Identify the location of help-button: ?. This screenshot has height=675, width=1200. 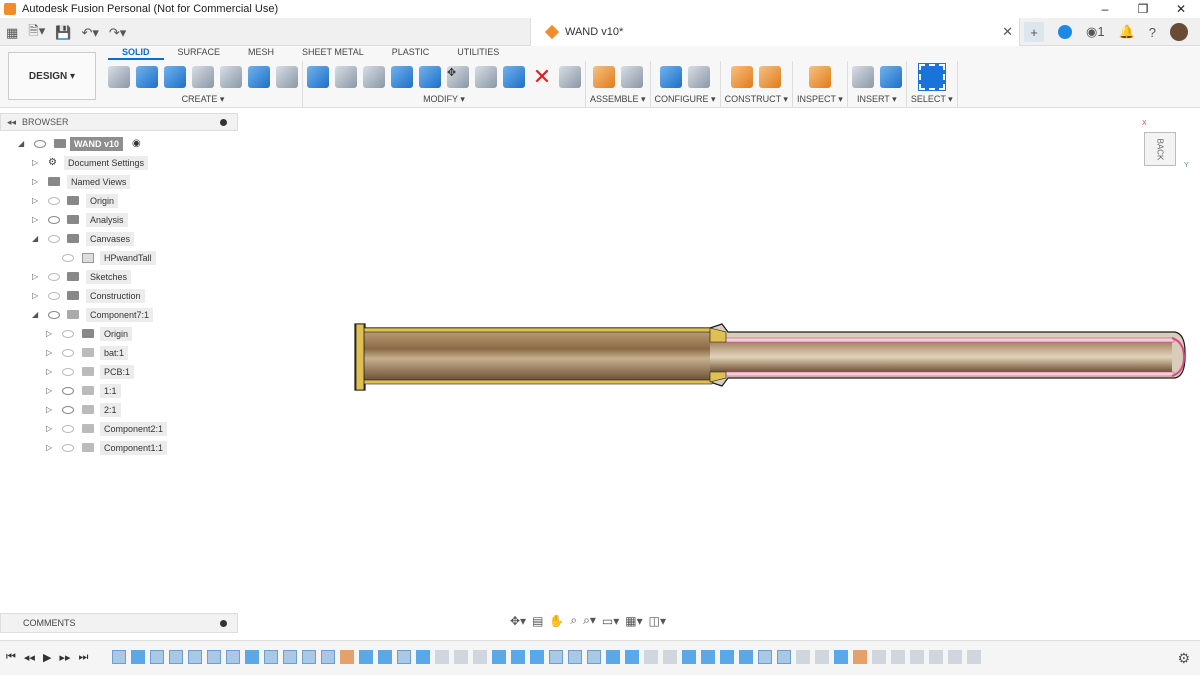
(1152, 32).